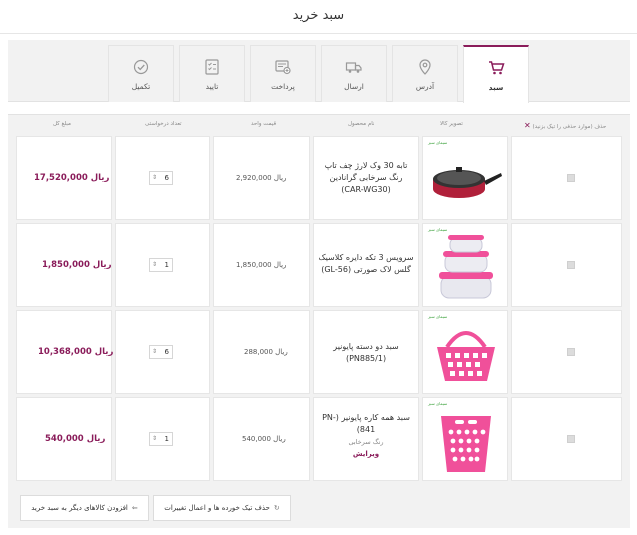  Describe the element at coordinates (466, 356) in the screenshot. I see `basket-icon` at that location.